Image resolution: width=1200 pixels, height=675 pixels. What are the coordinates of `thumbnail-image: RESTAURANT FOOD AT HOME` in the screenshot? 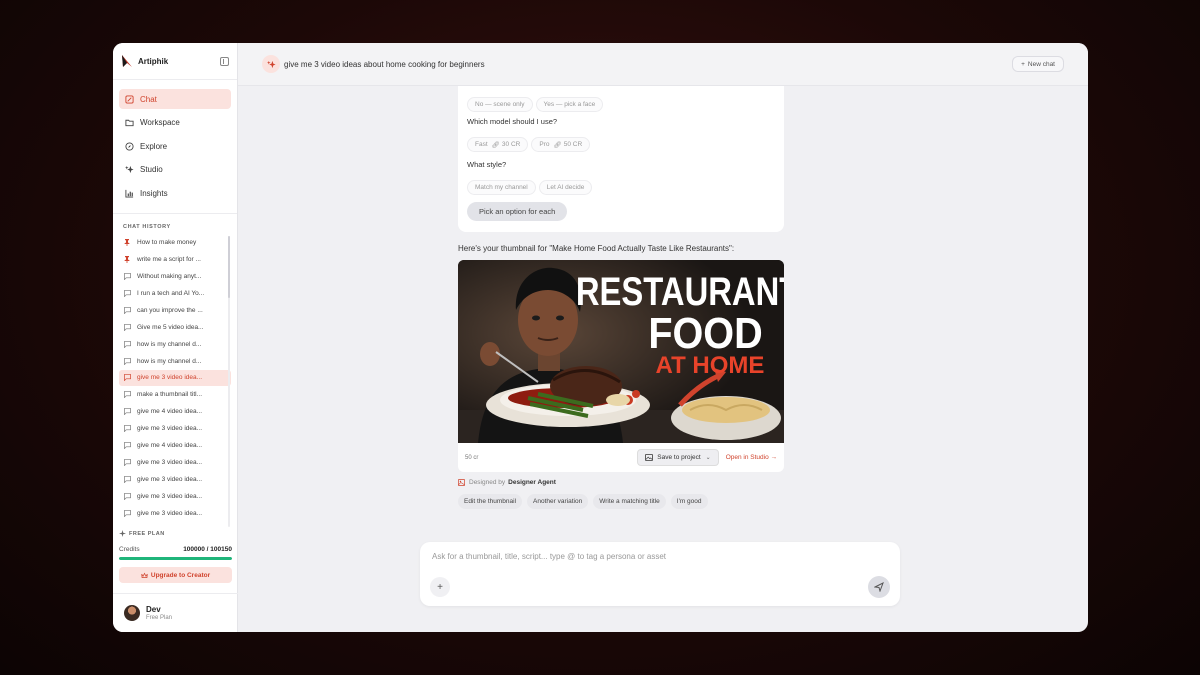 It's located at (621, 351).